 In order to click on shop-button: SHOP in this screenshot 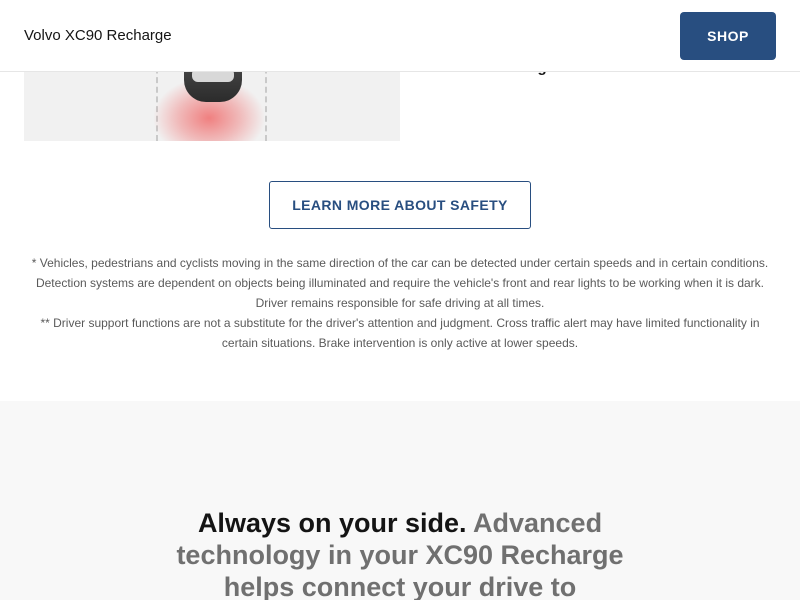, I will do `click(728, 35)`.